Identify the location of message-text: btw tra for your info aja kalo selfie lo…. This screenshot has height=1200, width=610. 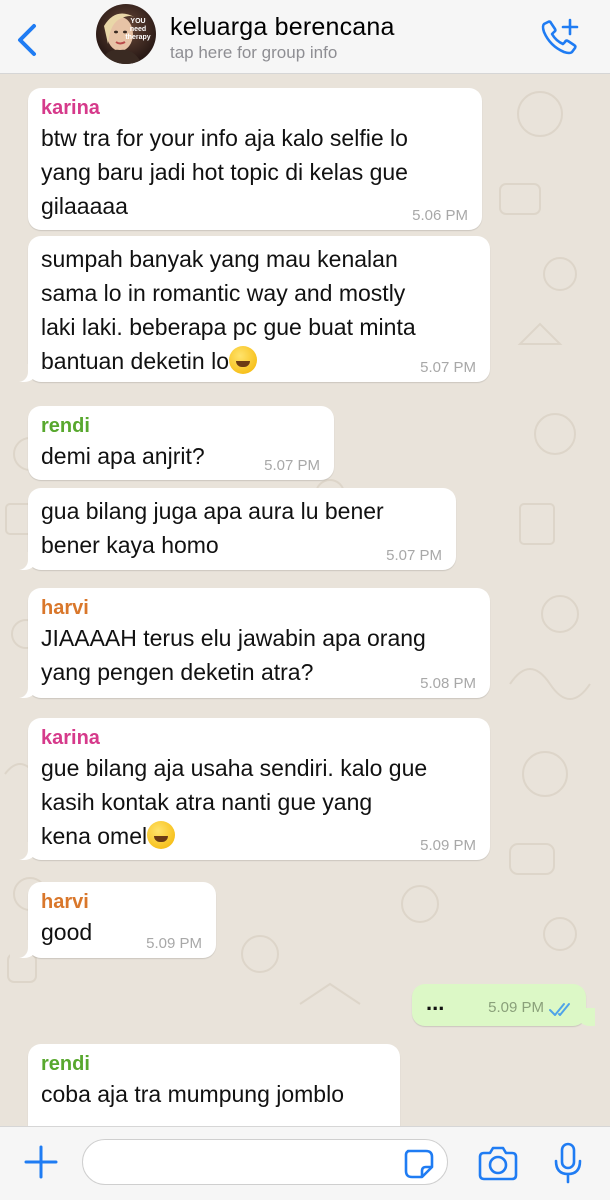
(224, 172).